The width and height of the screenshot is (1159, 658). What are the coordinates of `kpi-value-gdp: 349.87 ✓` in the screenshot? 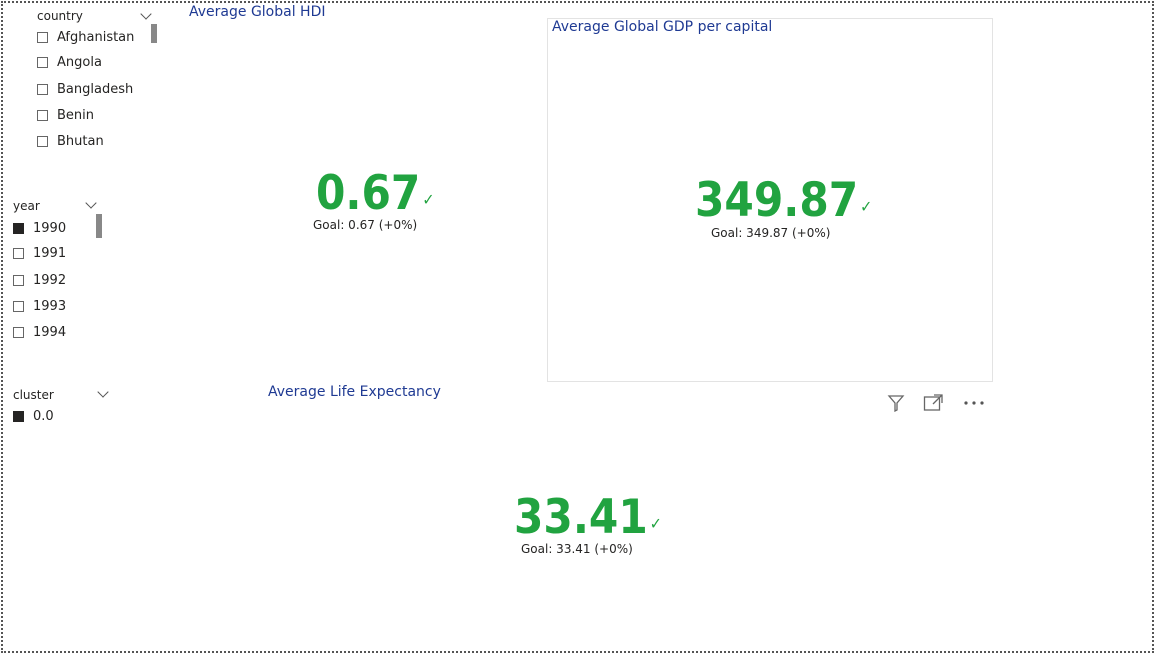 It's located at (783, 204).